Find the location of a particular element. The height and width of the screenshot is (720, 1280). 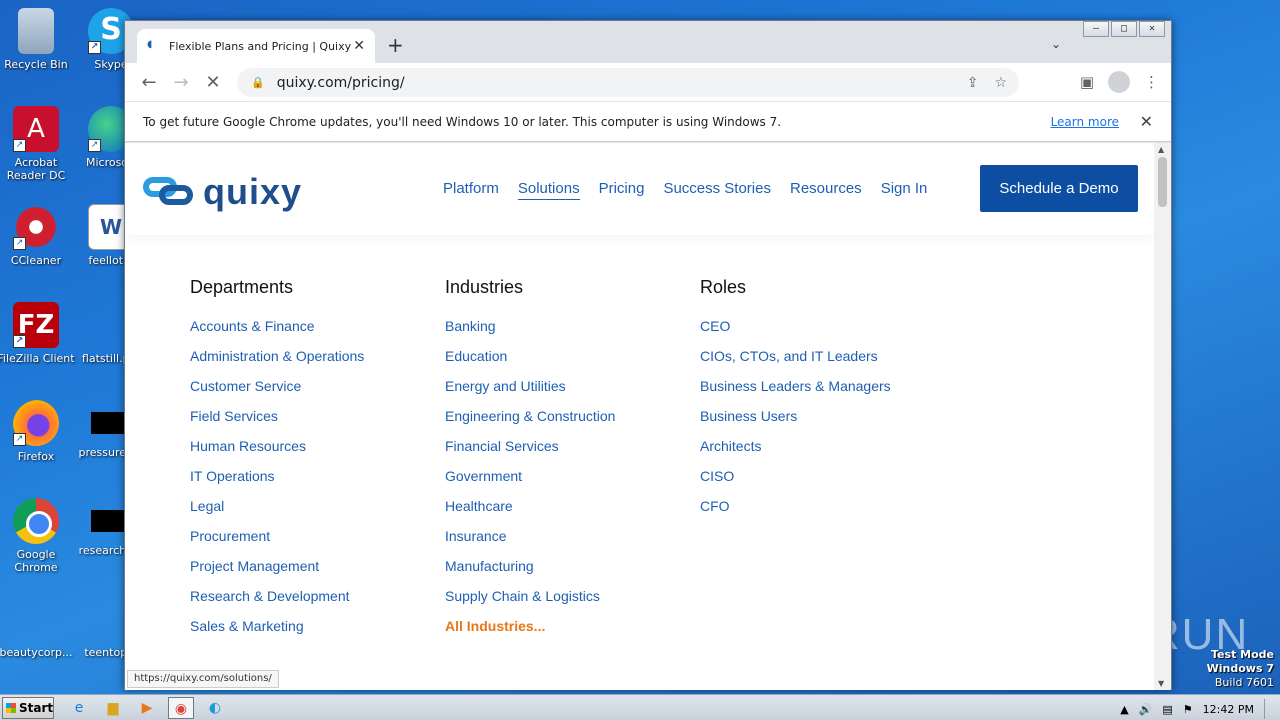

logo-text: quixy is located at coordinates (253, 191).